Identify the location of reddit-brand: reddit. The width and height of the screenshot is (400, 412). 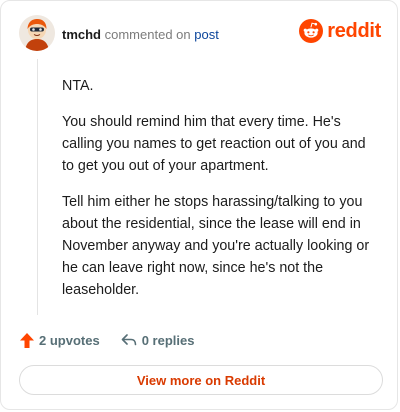
(340, 31).